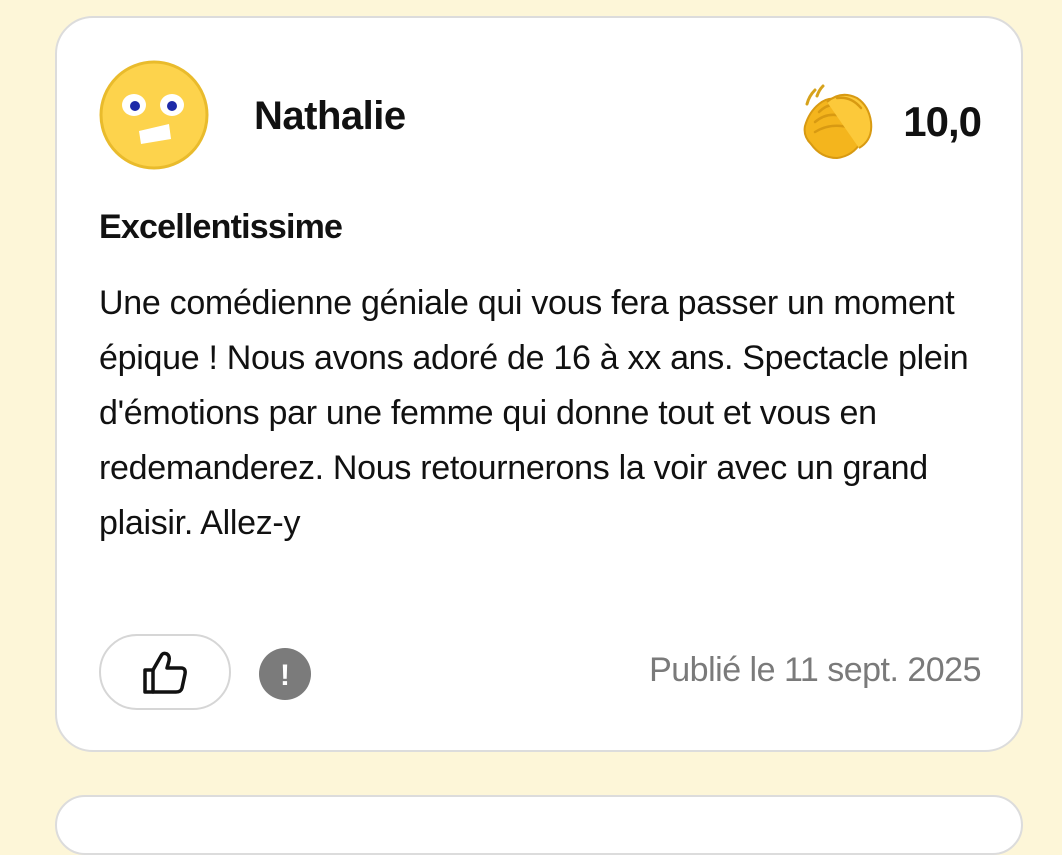  I want to click on report-button: !, so click(285, 674).